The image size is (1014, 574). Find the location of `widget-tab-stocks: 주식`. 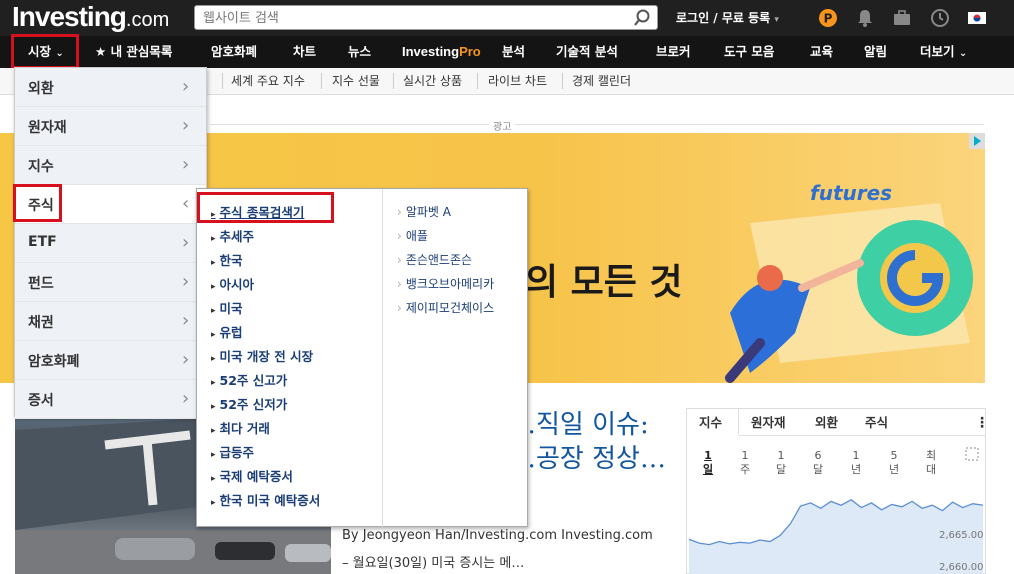

widget-tab-stocks: 주식 is located at coordinates (876, 423).